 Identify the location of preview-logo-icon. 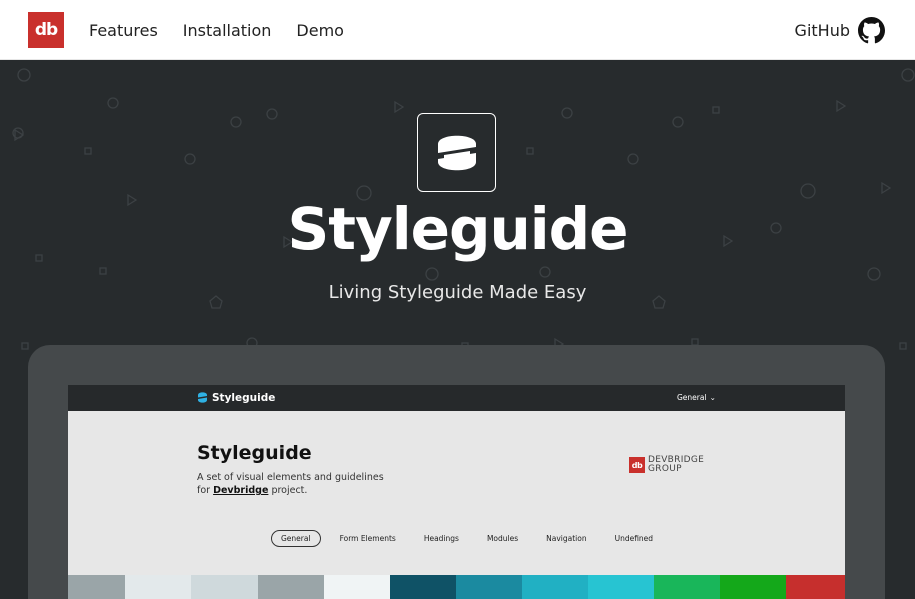
(202, 397).